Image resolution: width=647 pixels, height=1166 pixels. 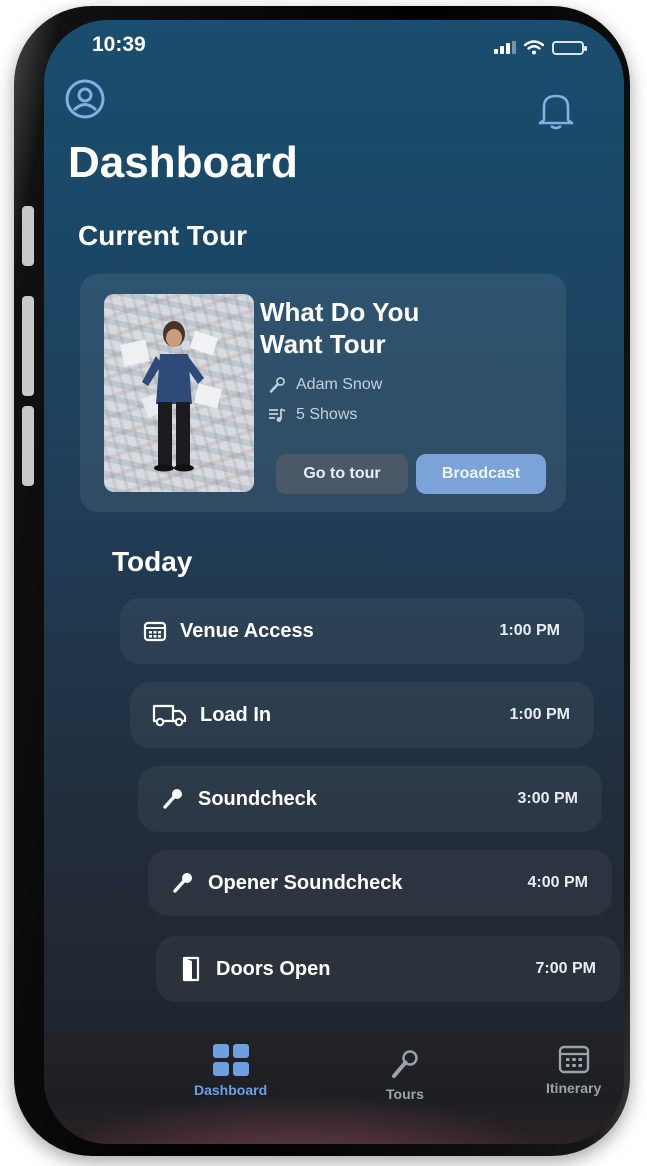 What do you see at coordinates (273, 968) in the screenshot?
I see `schedule-item-label: Doors Open` at bounding box center [273, 968].